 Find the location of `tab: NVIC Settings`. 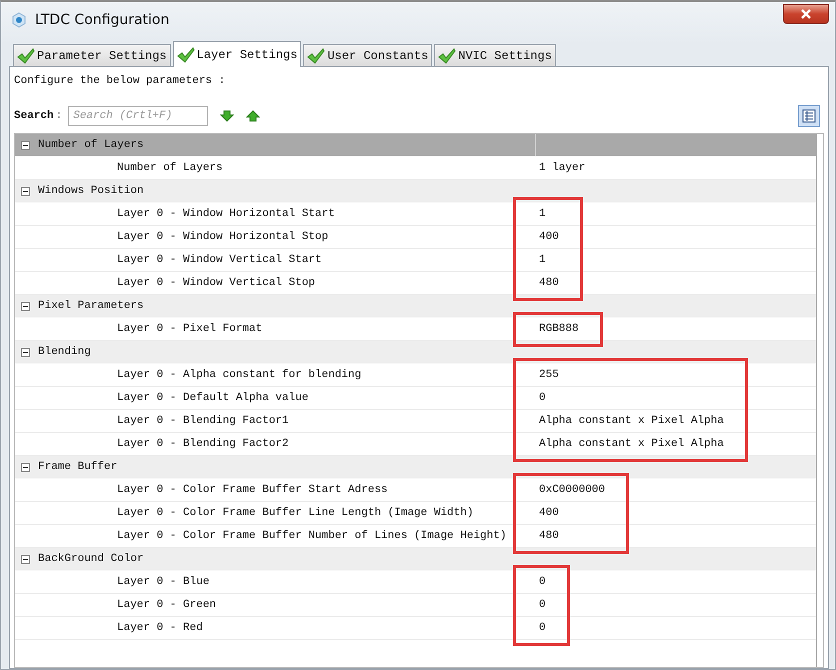

tab: NVIC Settings is located at coordinates (495, 55).